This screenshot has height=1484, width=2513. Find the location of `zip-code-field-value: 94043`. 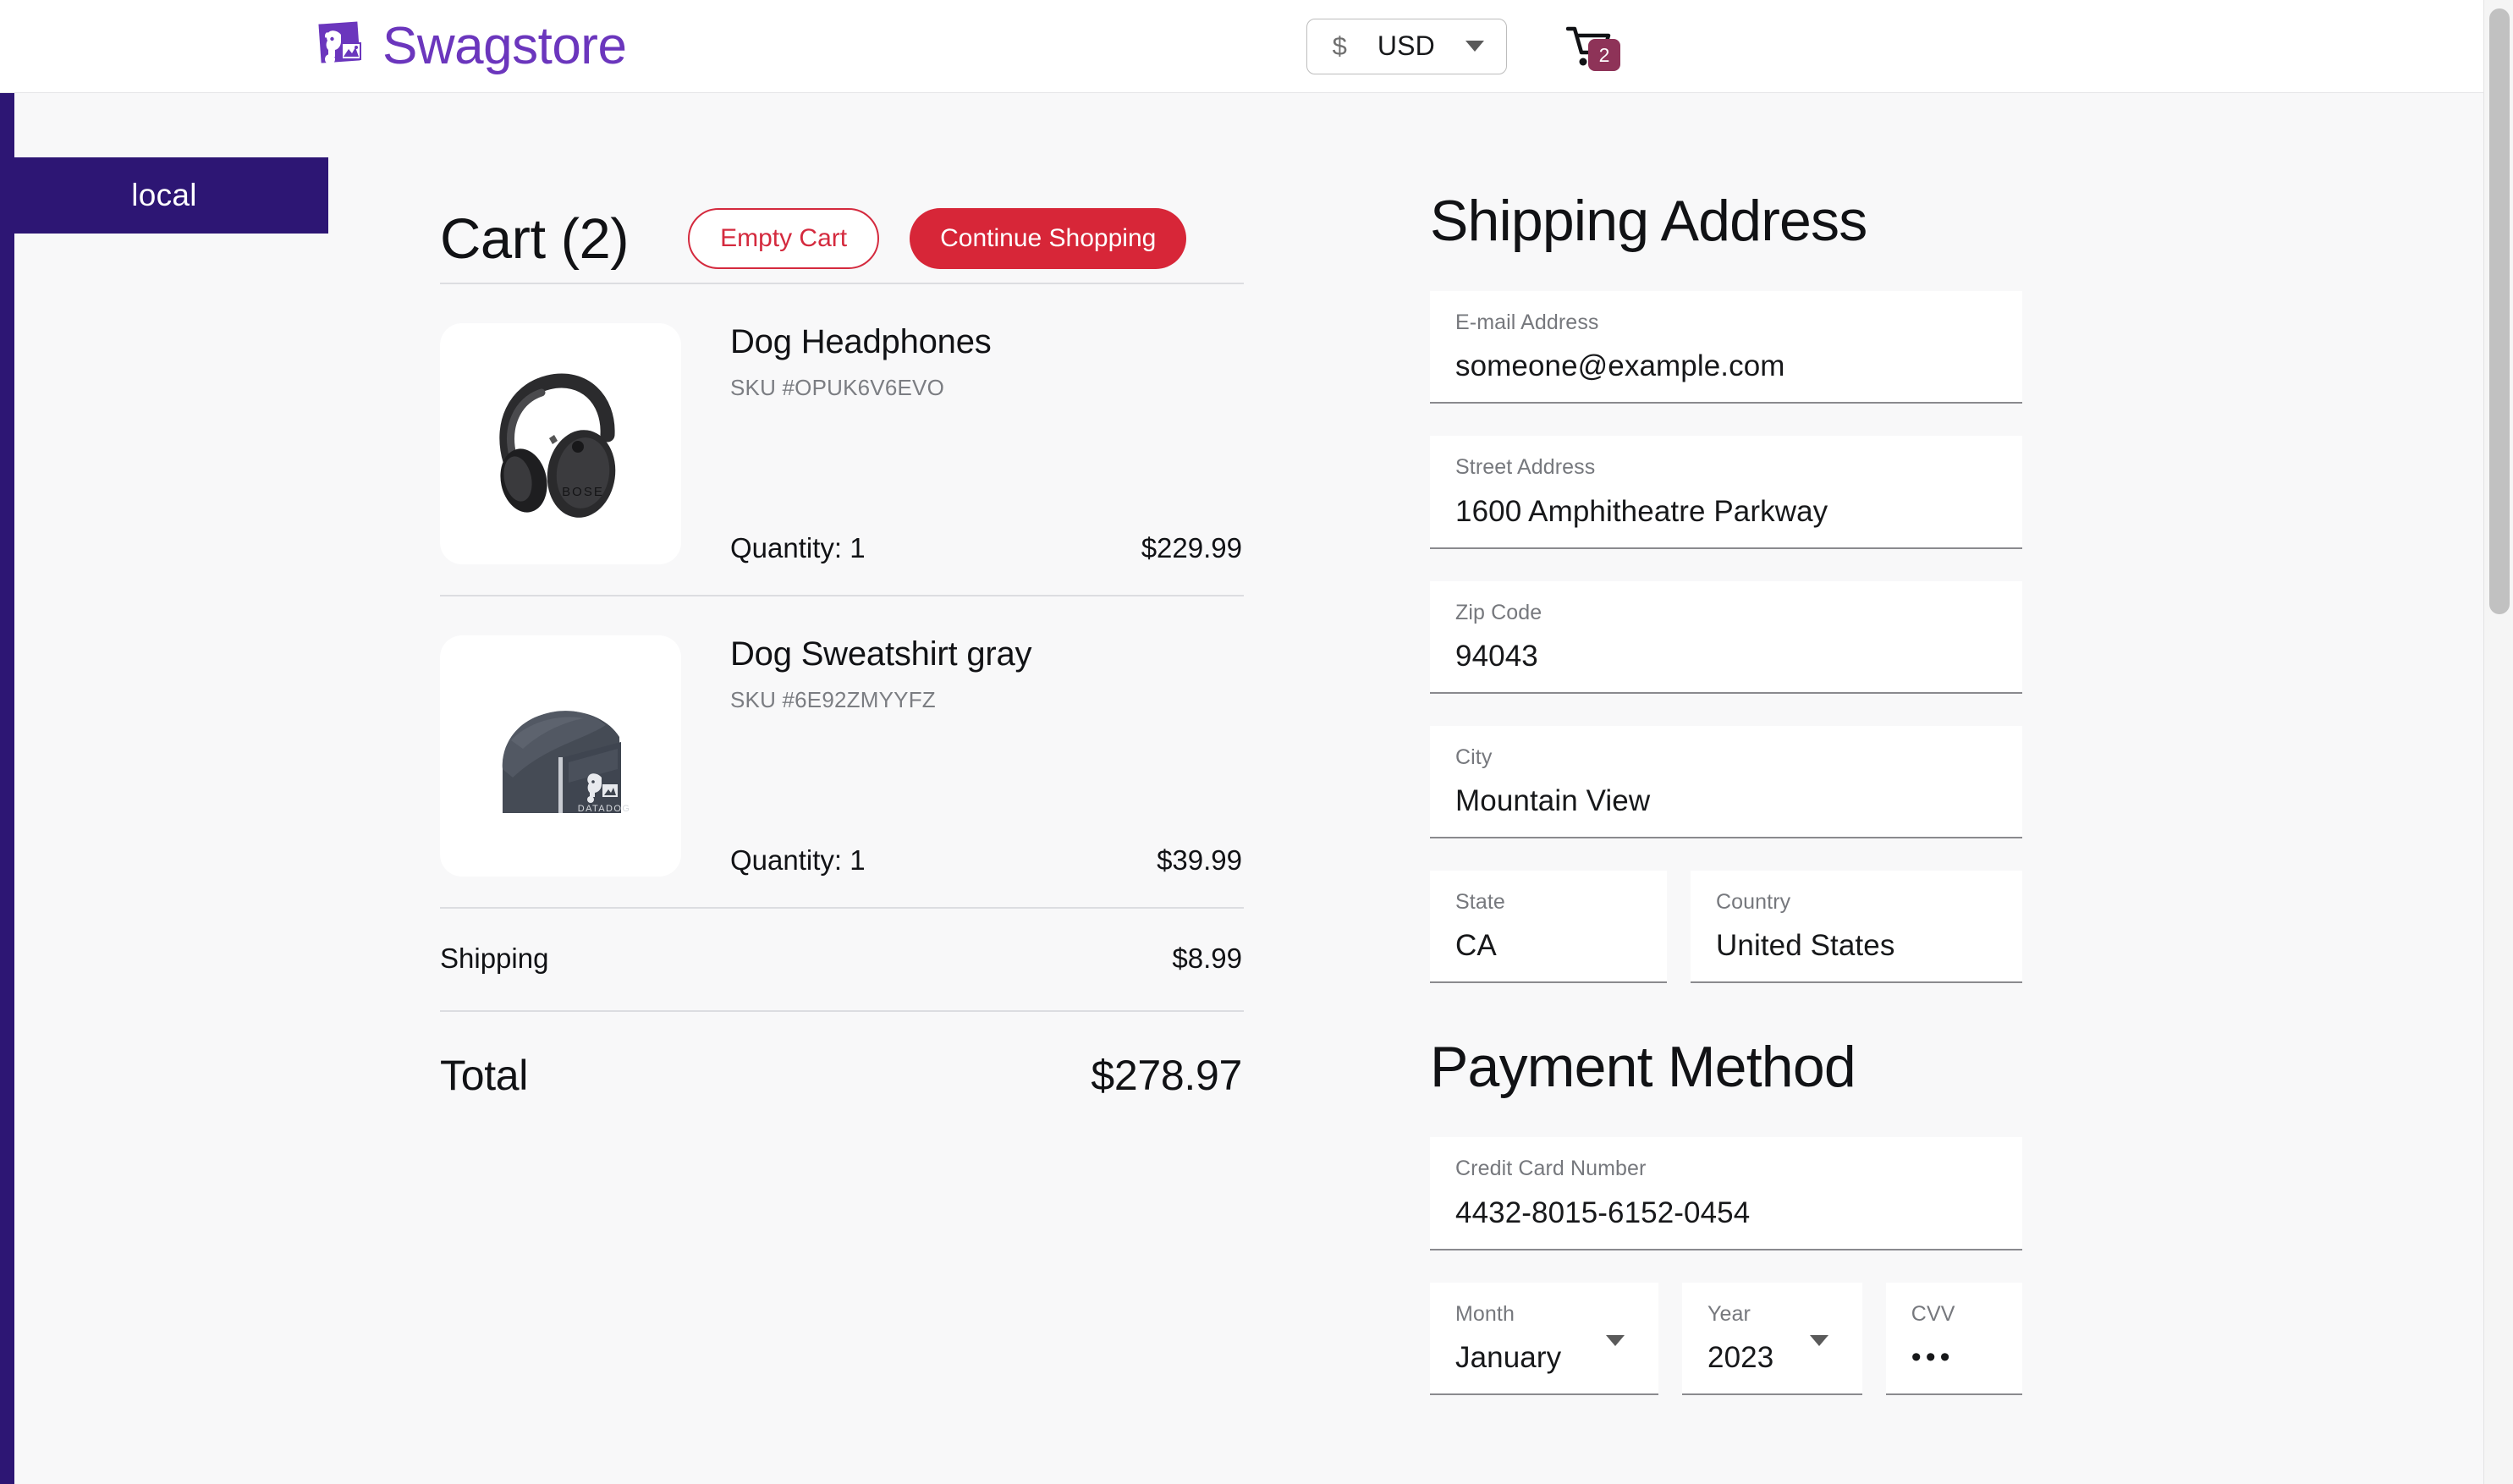

zip-code-field-value: 94043 is located at coordinates (1496, 656).